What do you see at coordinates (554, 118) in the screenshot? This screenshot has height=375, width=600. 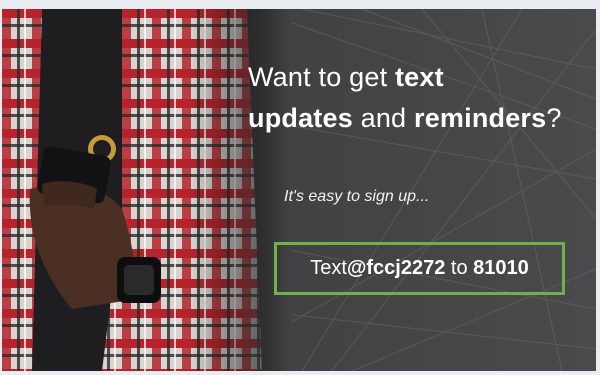 I see `headline-line2-suffix: ?` at bounding box center [554, 118].